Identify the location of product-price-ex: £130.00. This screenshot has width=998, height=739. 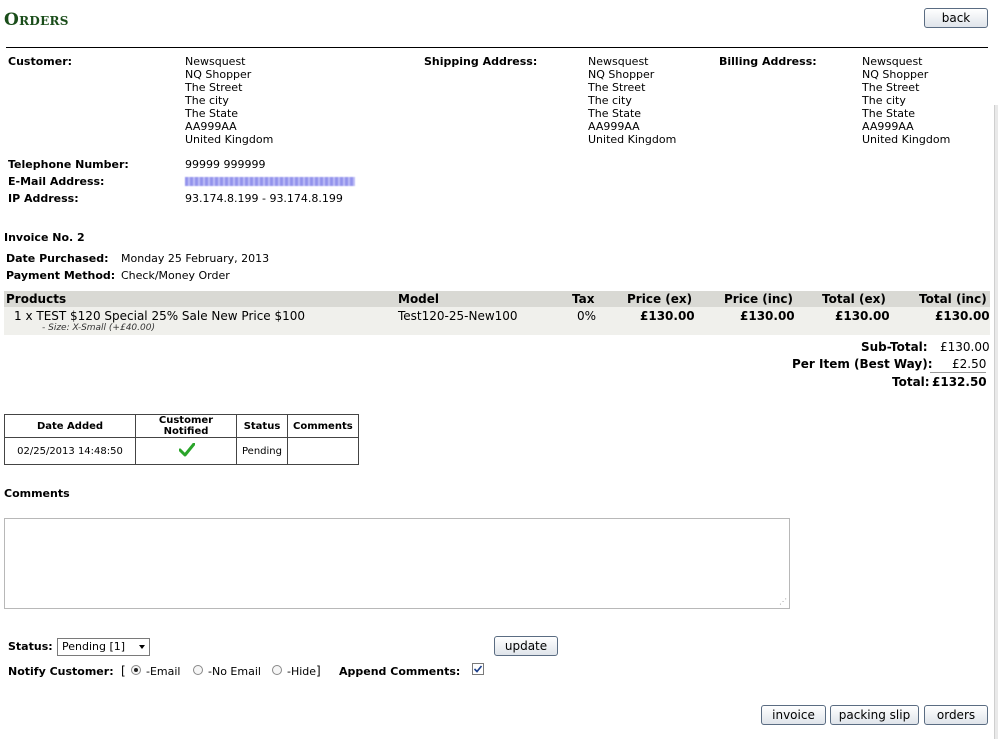
(667, 316).